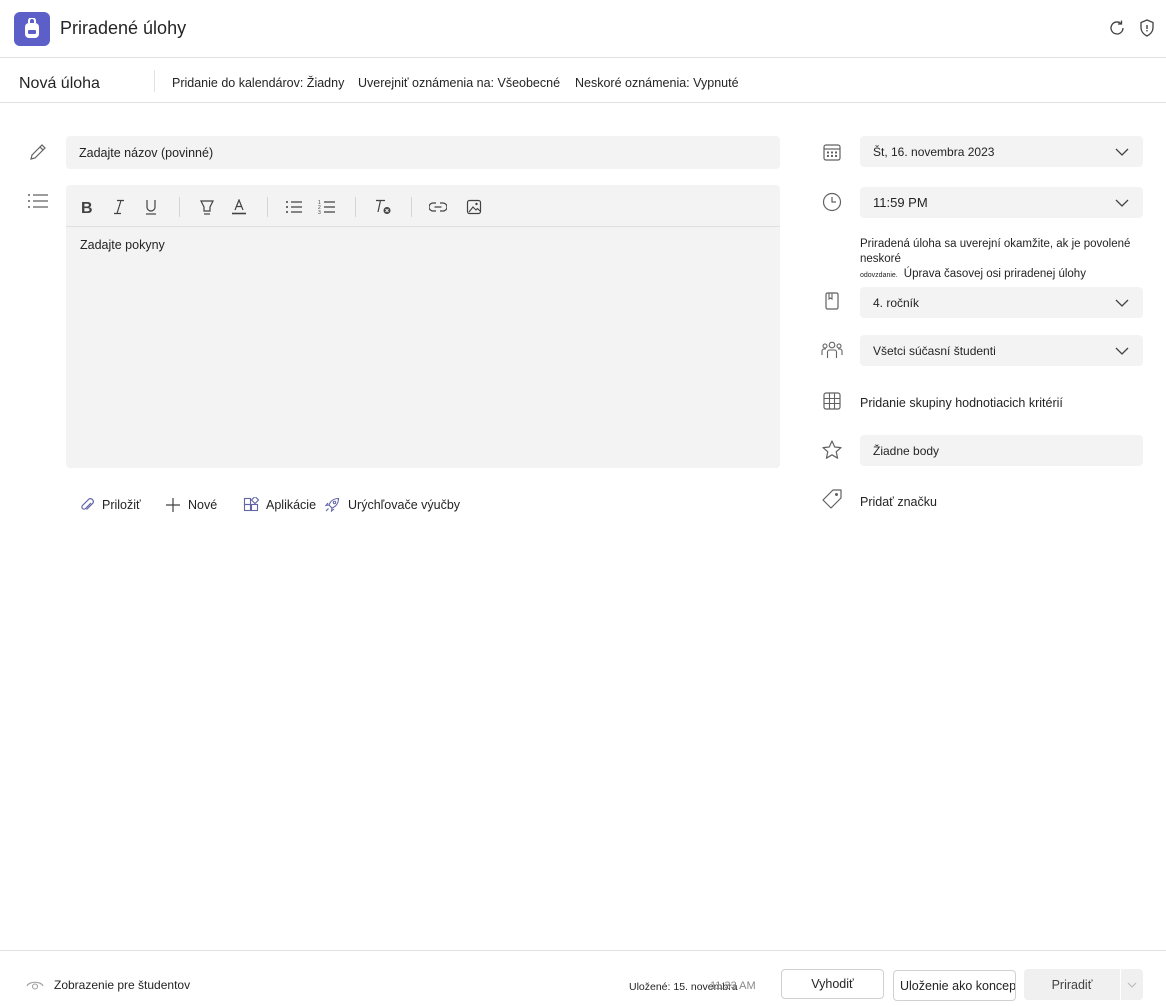 The width and height of the screenshot is (1166, 1007). What do you see at coordinates (438, 207) in the screenshot?
I see `link-icon` at bounding box center [438, 207].